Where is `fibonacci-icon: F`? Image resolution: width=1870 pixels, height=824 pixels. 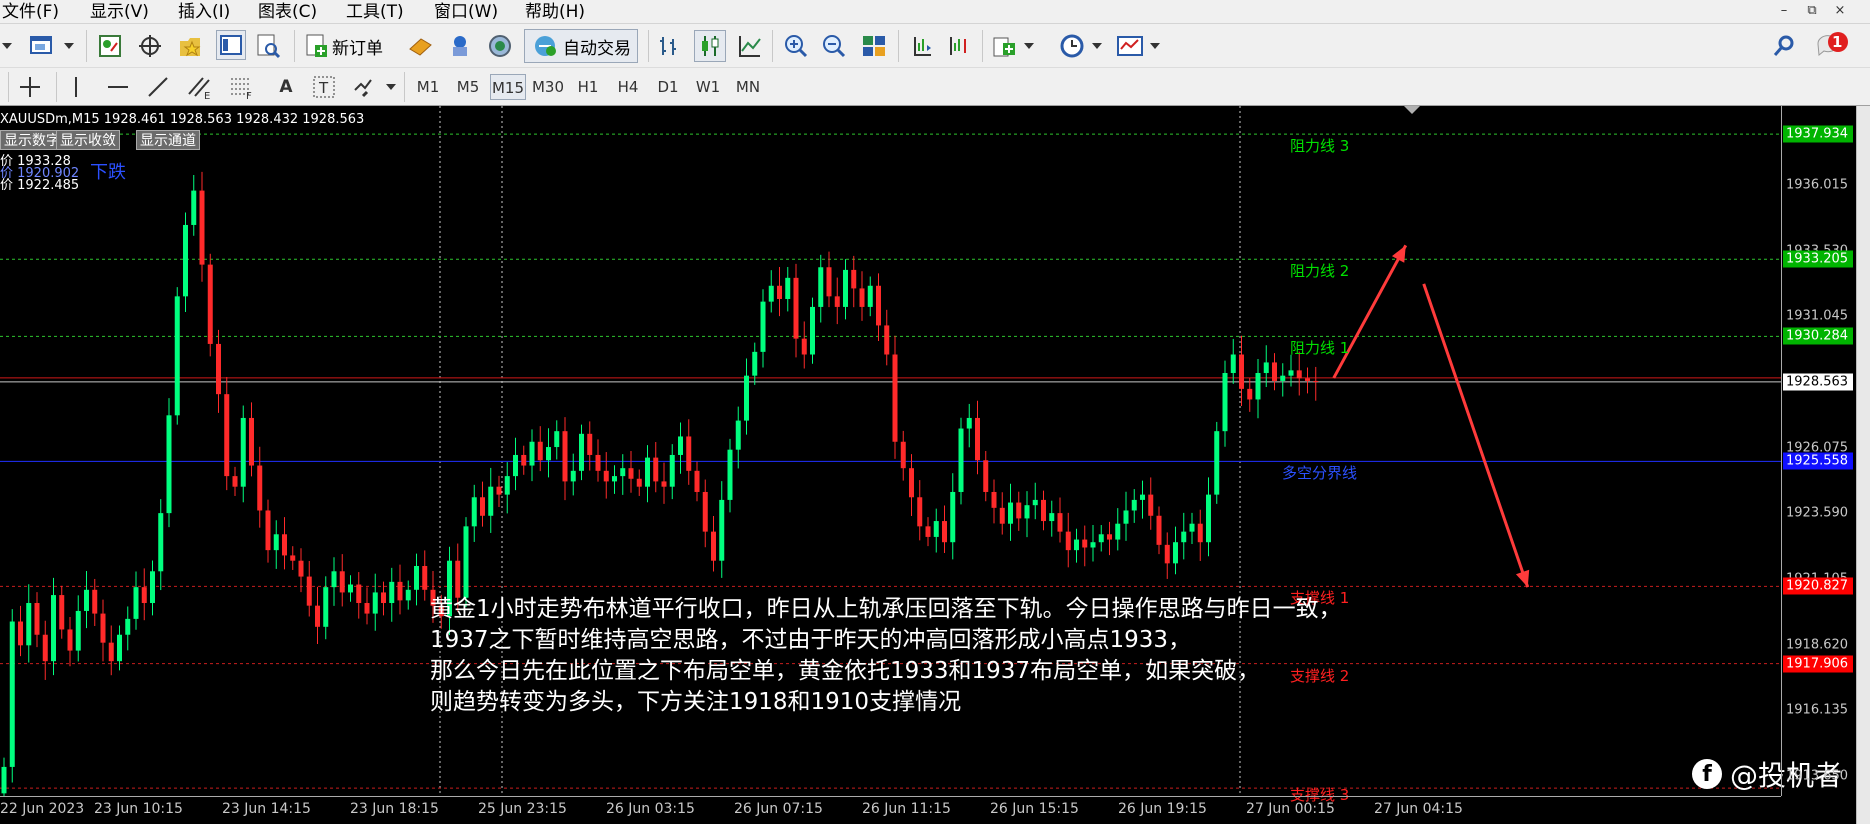 fibonacci-icon: F is located at coordinates (242, 87).